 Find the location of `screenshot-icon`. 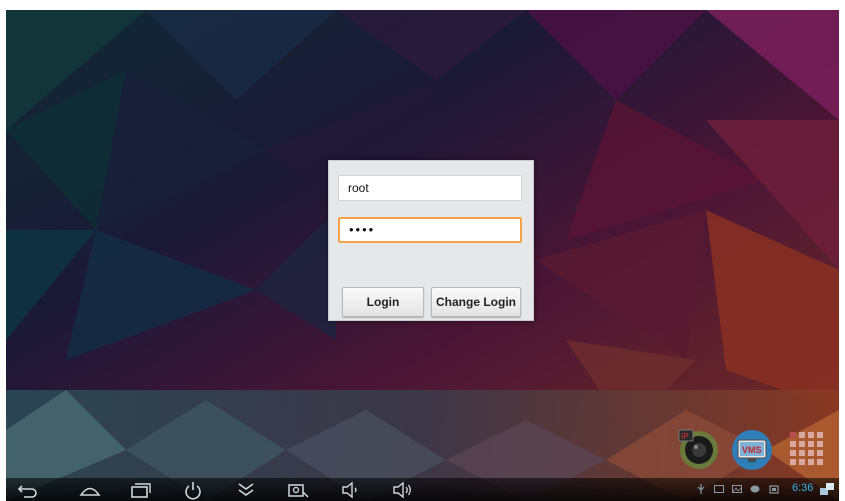

screenshot-icon is located at coordinates (298, 490).